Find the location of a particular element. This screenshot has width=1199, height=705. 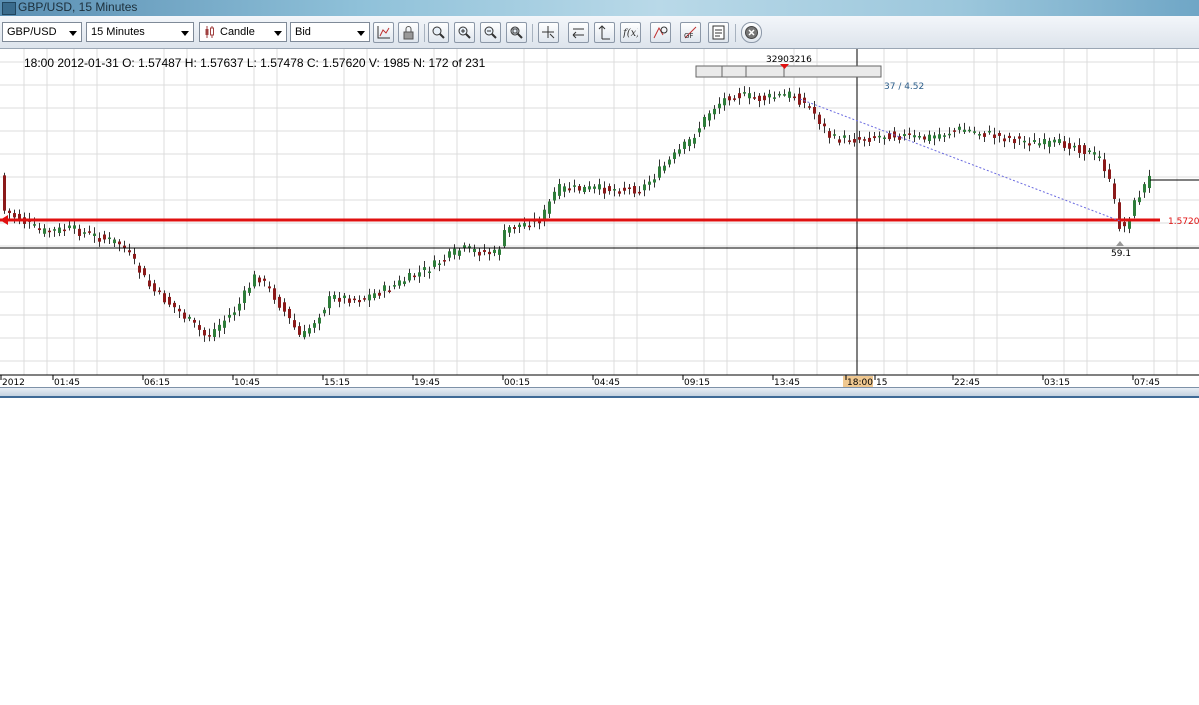

close-icon is located at coordinates (751, 32).